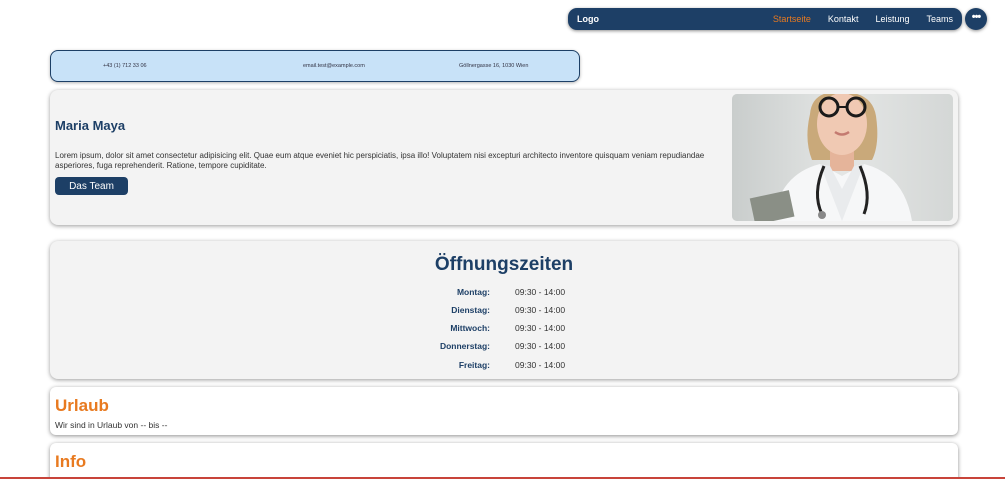  Describe the element at coordinates (842, 157) in the screenshot. I see `doctor-photo` at that location.